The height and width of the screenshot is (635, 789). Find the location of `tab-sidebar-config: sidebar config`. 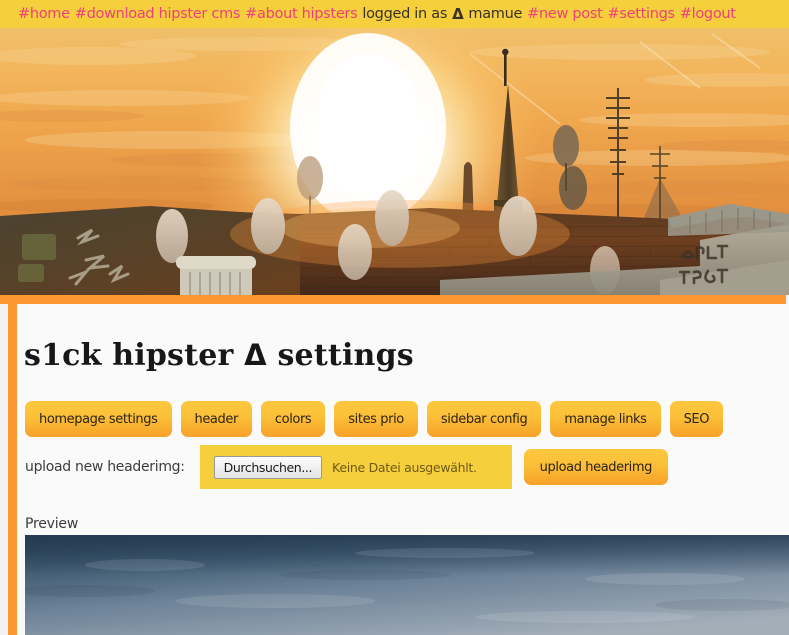

tab-sidebar-config: sidebar config is located at coordinates (484, 419).